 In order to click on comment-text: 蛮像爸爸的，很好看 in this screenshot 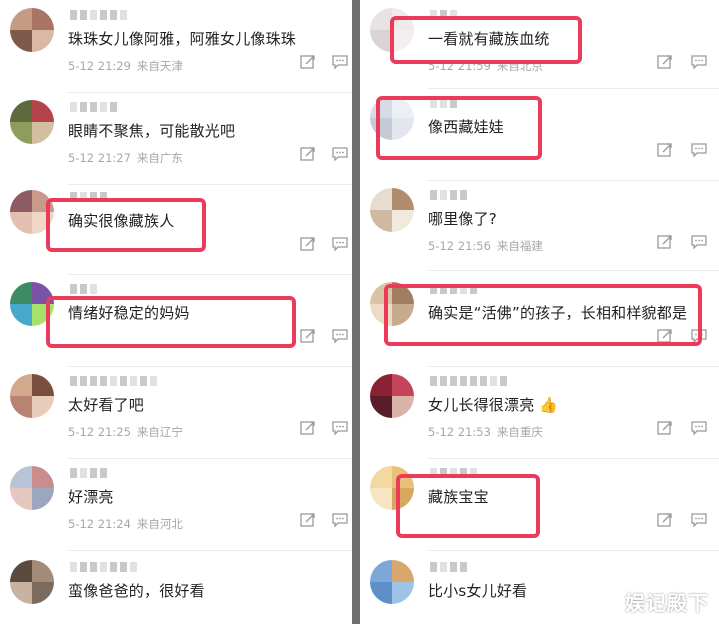, I will do `click(136, 591)`.